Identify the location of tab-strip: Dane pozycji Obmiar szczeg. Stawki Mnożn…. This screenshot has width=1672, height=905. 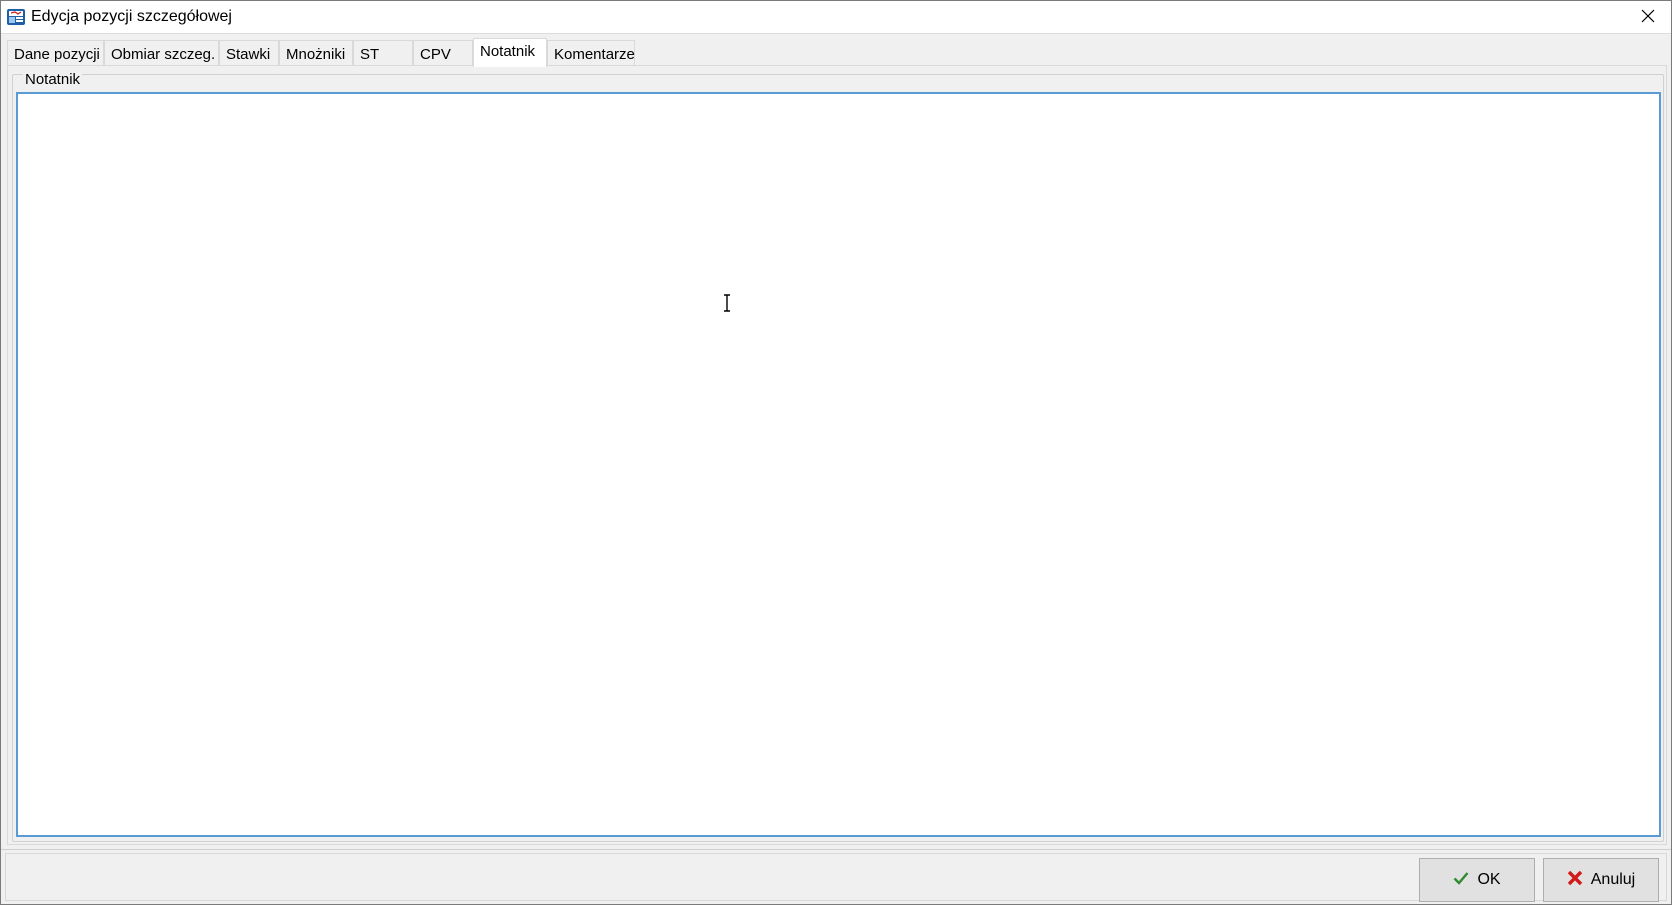
(837, 52).